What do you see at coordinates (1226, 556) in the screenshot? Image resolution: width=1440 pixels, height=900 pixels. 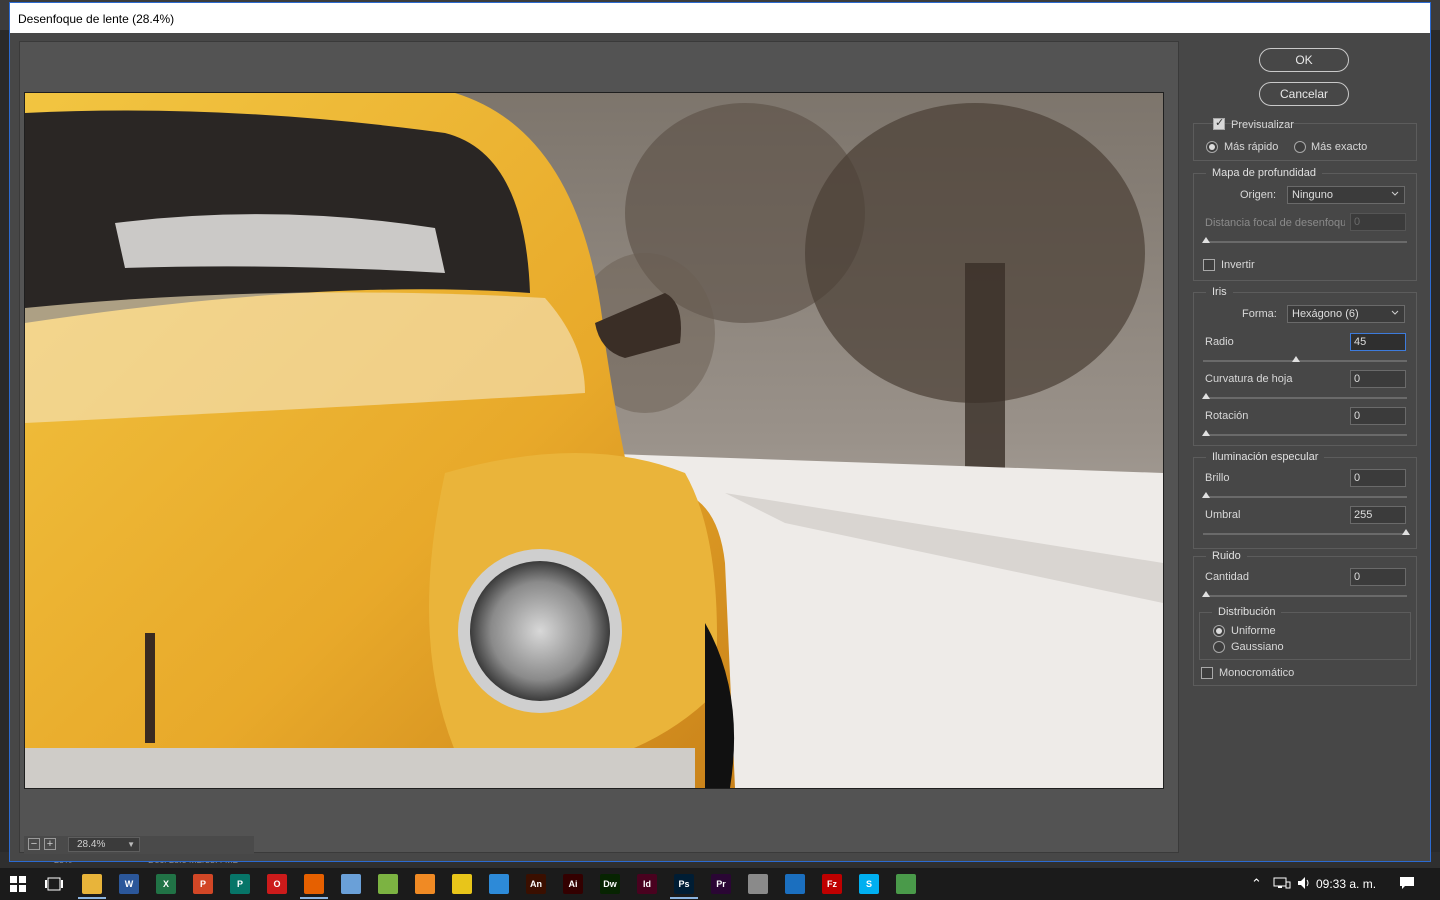 I see `noise-title: Ruido` at bounding box center [1226, 556].